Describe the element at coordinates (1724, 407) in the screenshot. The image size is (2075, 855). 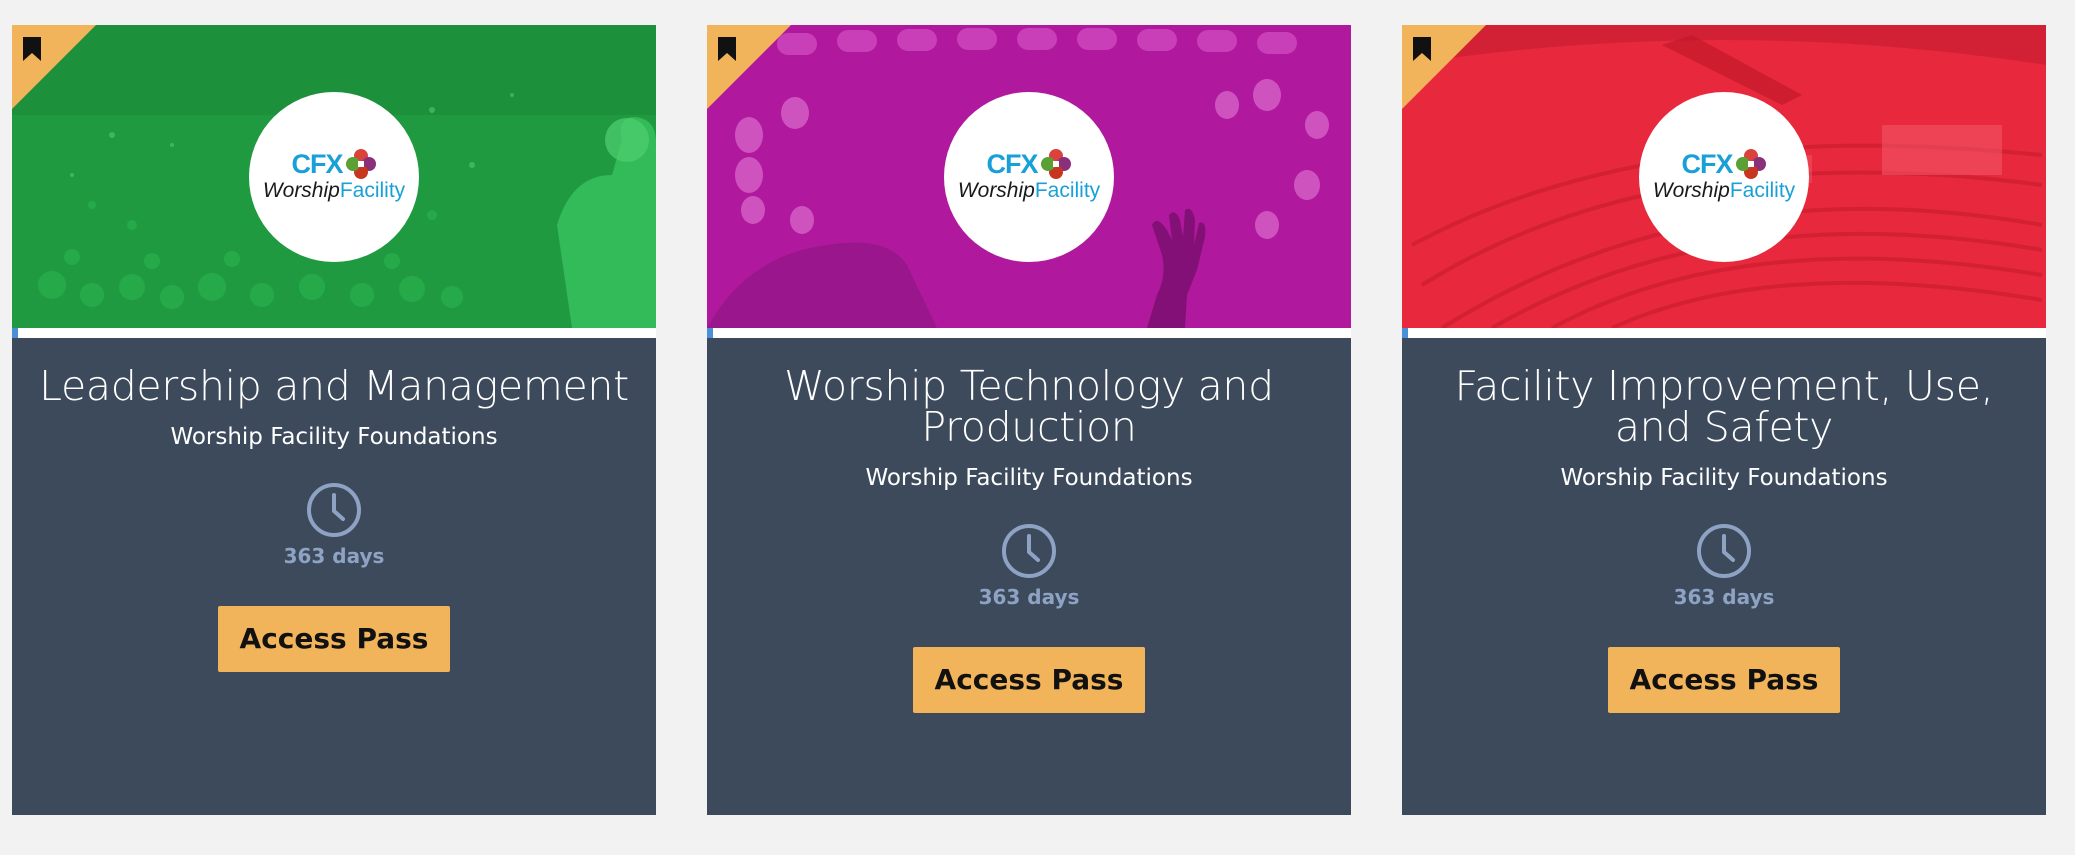
I see `course-title: Facility Improvement, Use, and Safety` at that location.